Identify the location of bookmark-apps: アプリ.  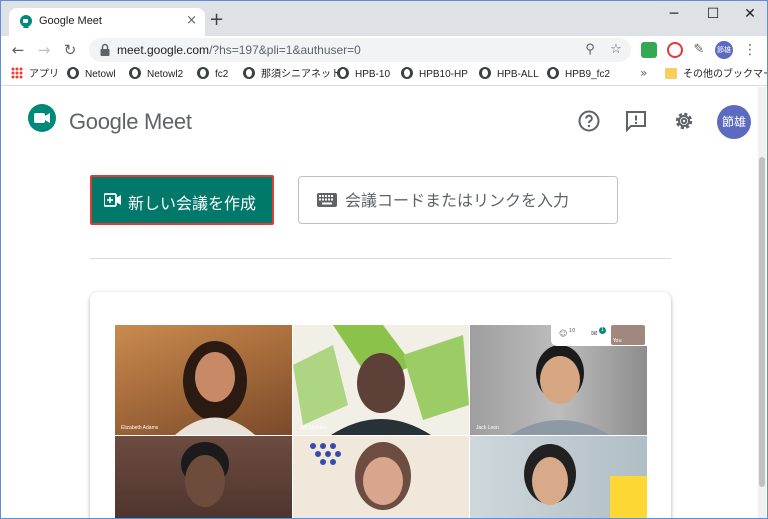
(35, 75).